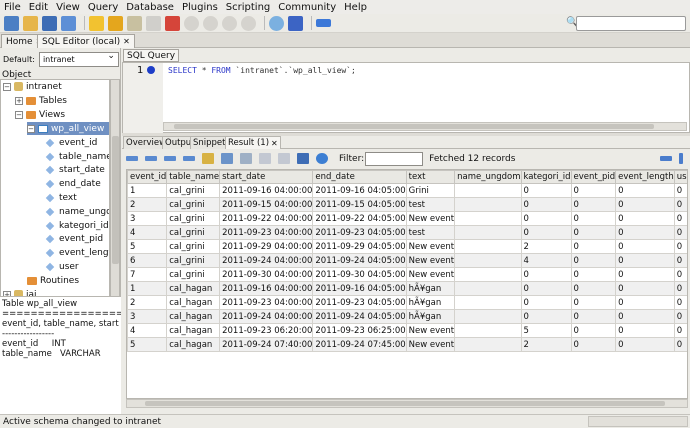  I want to click on new-connection-icon, so click(11, 23).